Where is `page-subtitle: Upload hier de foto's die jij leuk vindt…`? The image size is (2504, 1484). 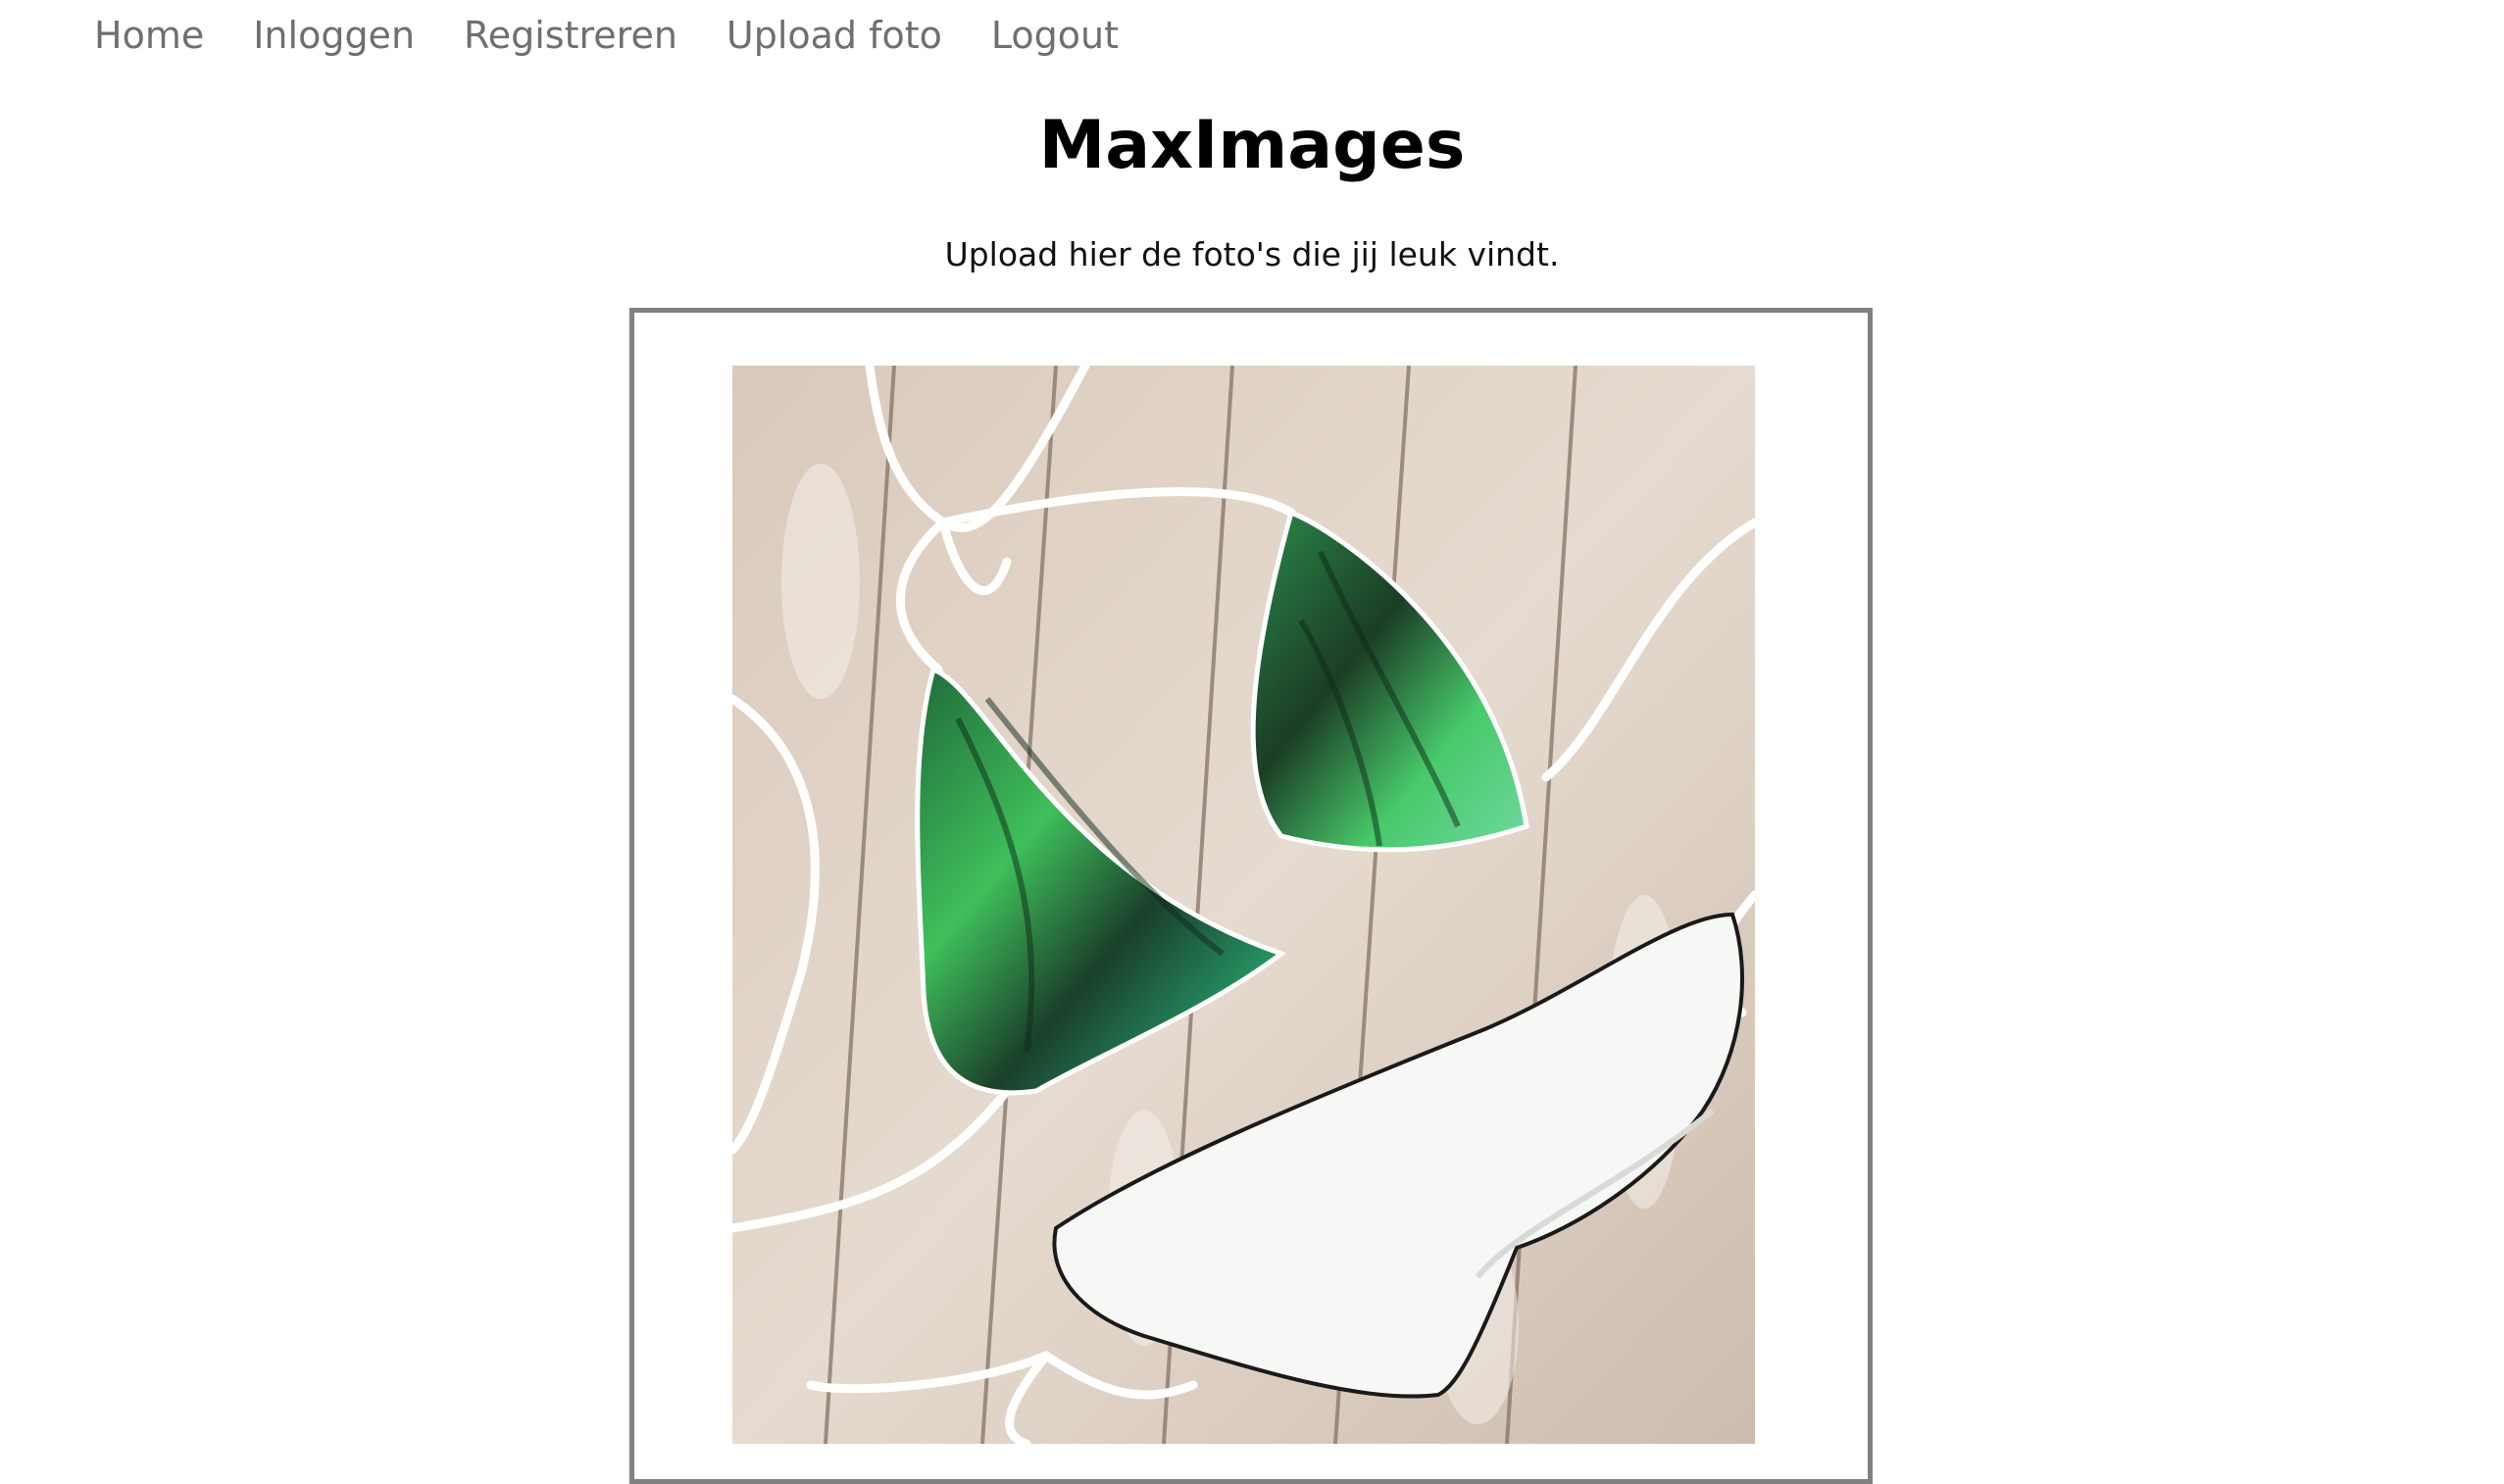
page-subtitle: Upload hier de foto's die jij leuk vindt… is located at coordinates (1252, 254).